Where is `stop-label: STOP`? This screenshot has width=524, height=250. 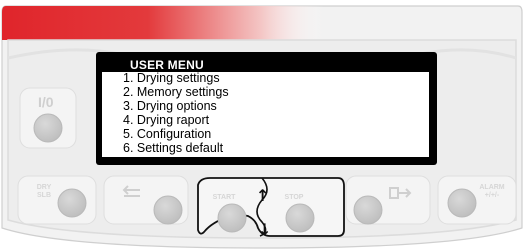
stop-label: STOP is located at coordinates (294, 197).